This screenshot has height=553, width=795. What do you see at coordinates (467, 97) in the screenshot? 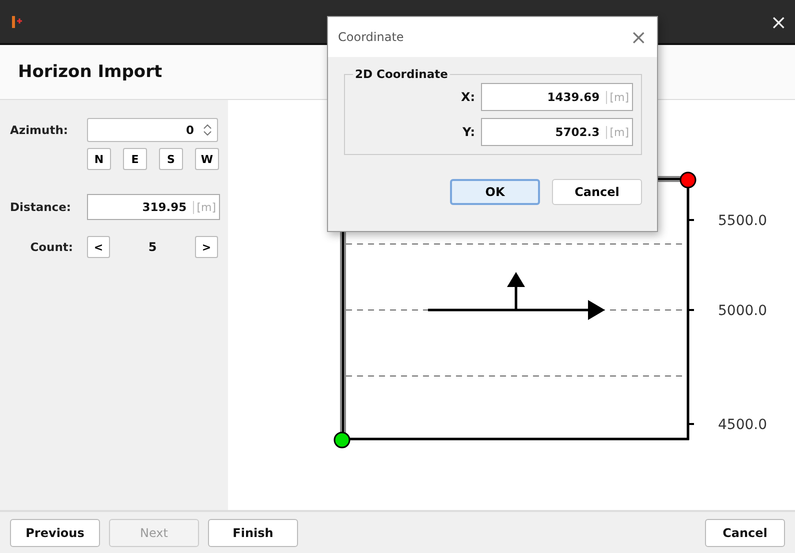
I see `field-label: X:` at bounding box center [467, 97].